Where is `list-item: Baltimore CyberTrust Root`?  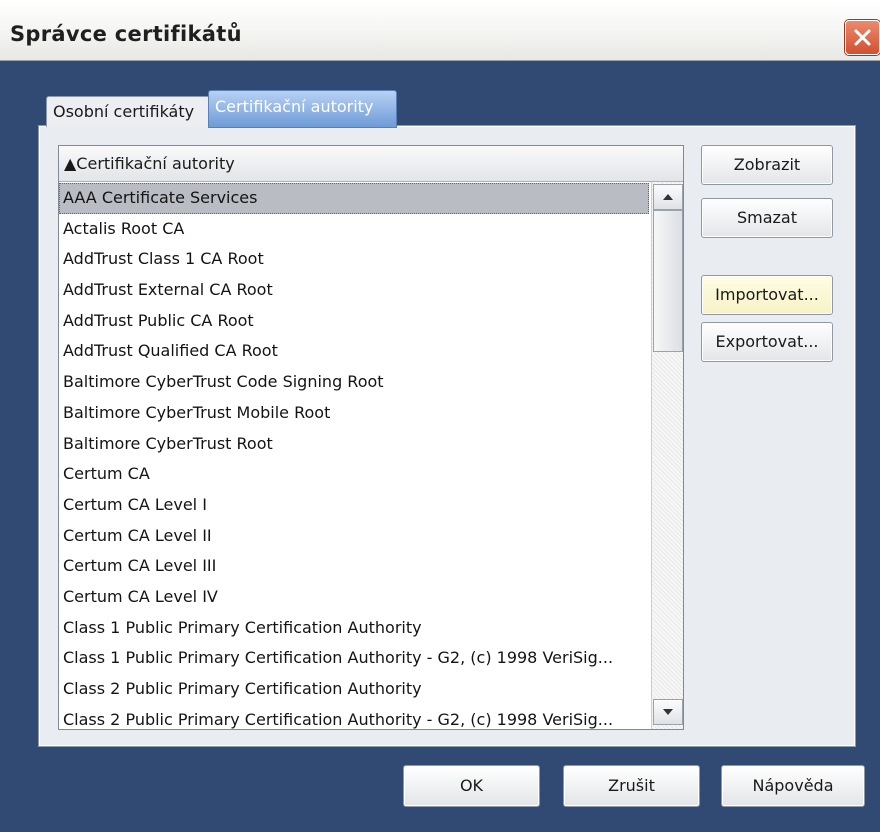 list-item: Baltimore CyberTrust Root is located at coordinates (354, 444).